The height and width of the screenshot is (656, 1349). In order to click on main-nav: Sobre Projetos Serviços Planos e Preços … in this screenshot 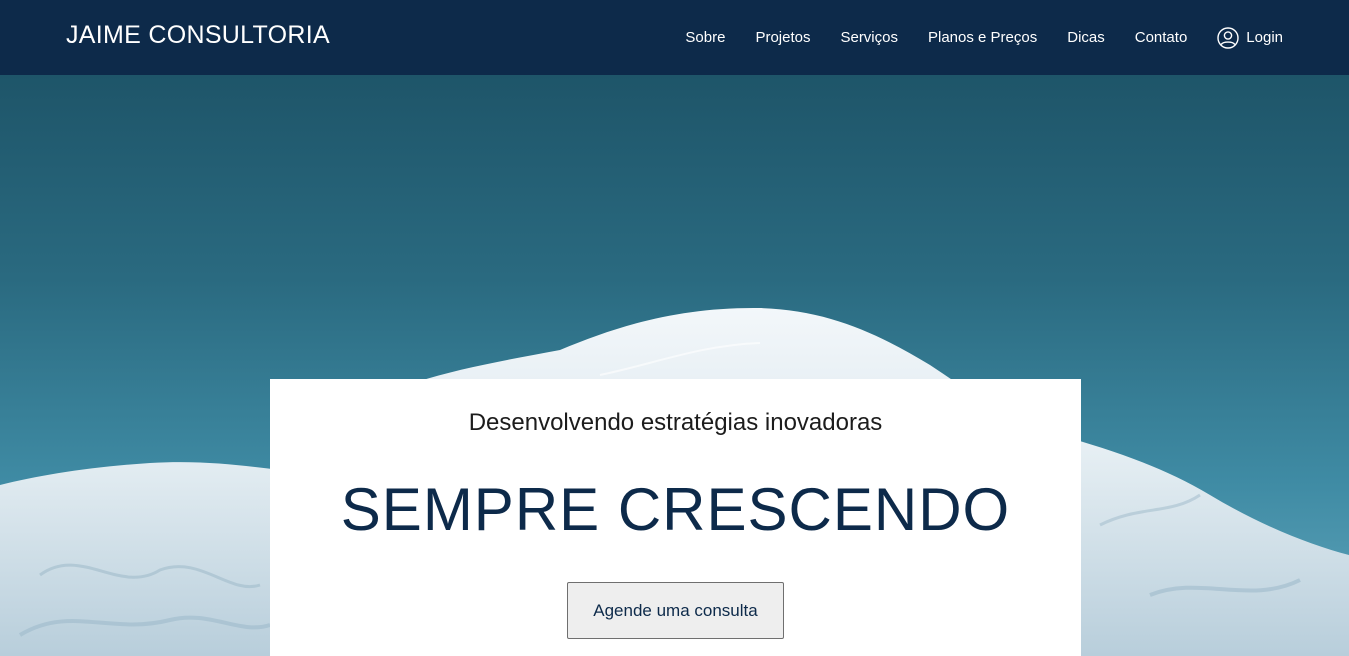, I will do `click(984, 37)`.